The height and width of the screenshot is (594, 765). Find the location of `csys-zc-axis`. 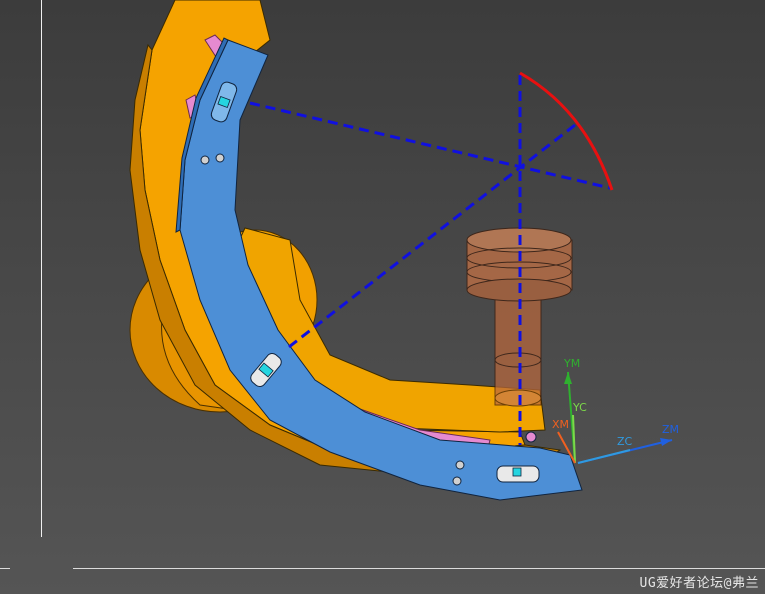

csys-zc-axis is located at coordinates (604, 456).